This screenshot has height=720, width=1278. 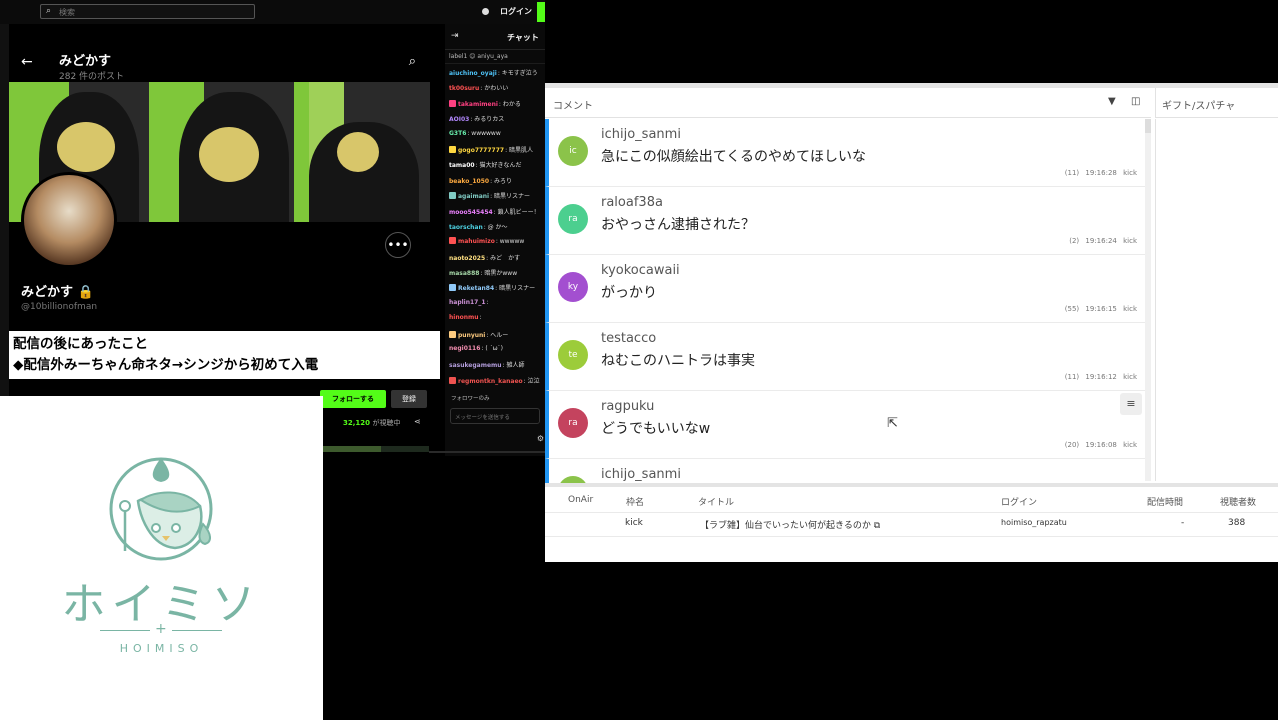 I want to click on followers-only-label: フォロワーのみ, so click(x=470, y=399).